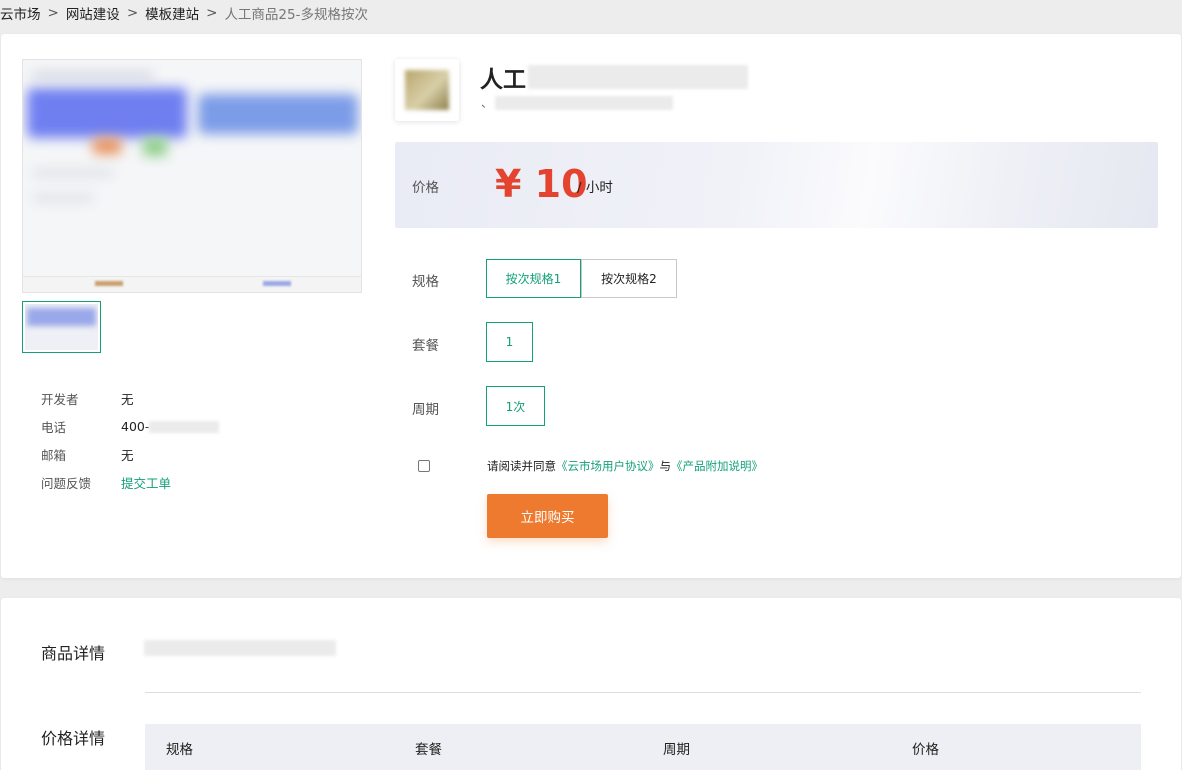 The height and width of the screenshot is (770, 1182). I want to click on buy-now-button: 立即购买, so click(547, 516).